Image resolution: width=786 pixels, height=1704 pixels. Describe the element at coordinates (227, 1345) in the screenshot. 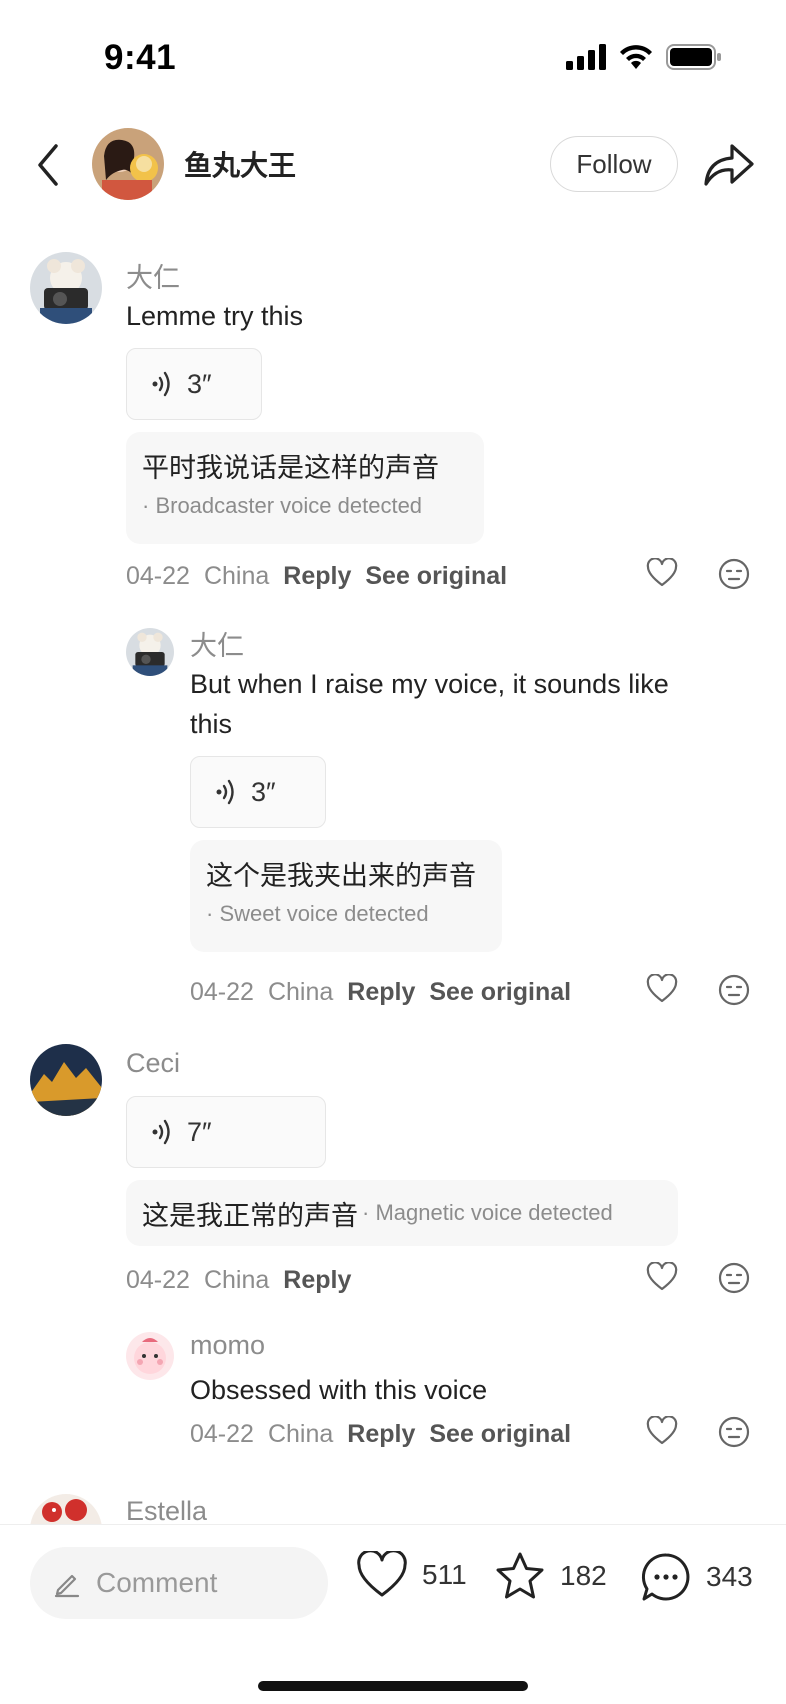

I see `comment-username: momo` at that location.